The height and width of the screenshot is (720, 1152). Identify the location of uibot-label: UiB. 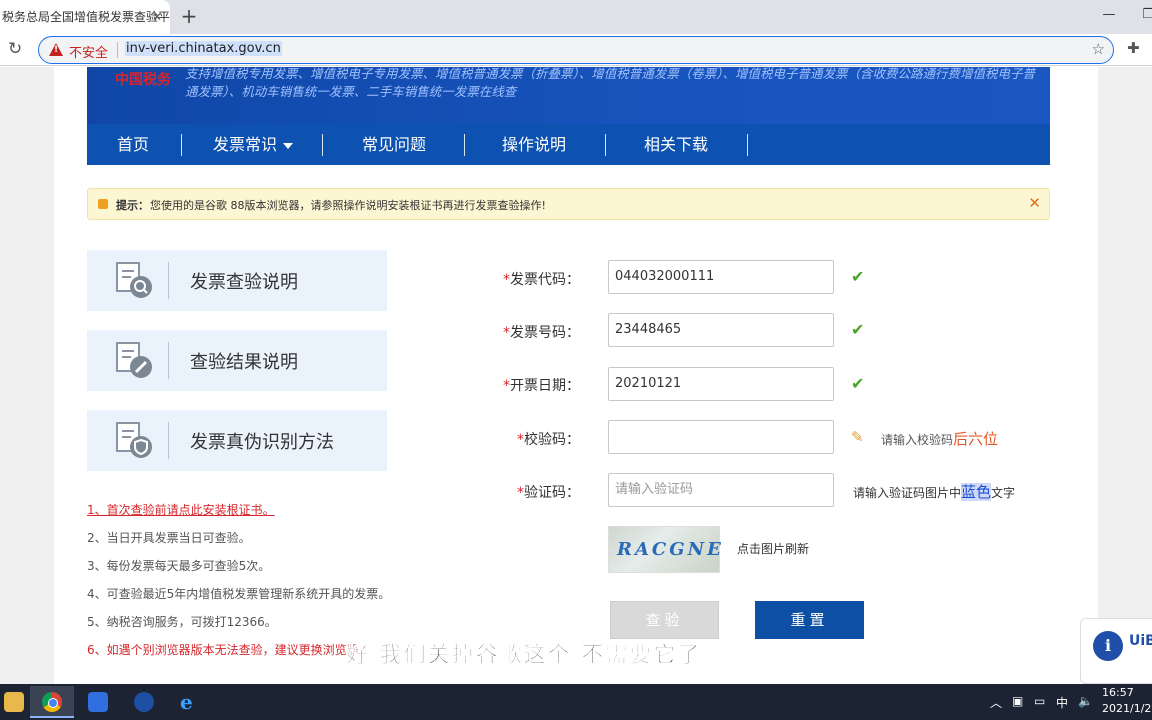
(1140, 641).